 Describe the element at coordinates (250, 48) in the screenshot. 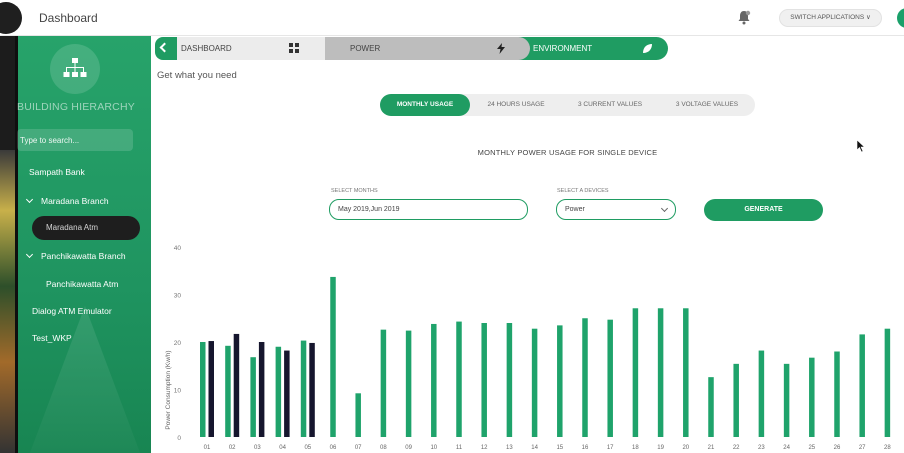

I see `breadcrumb-dashboard: DASHBOARD` at that location.